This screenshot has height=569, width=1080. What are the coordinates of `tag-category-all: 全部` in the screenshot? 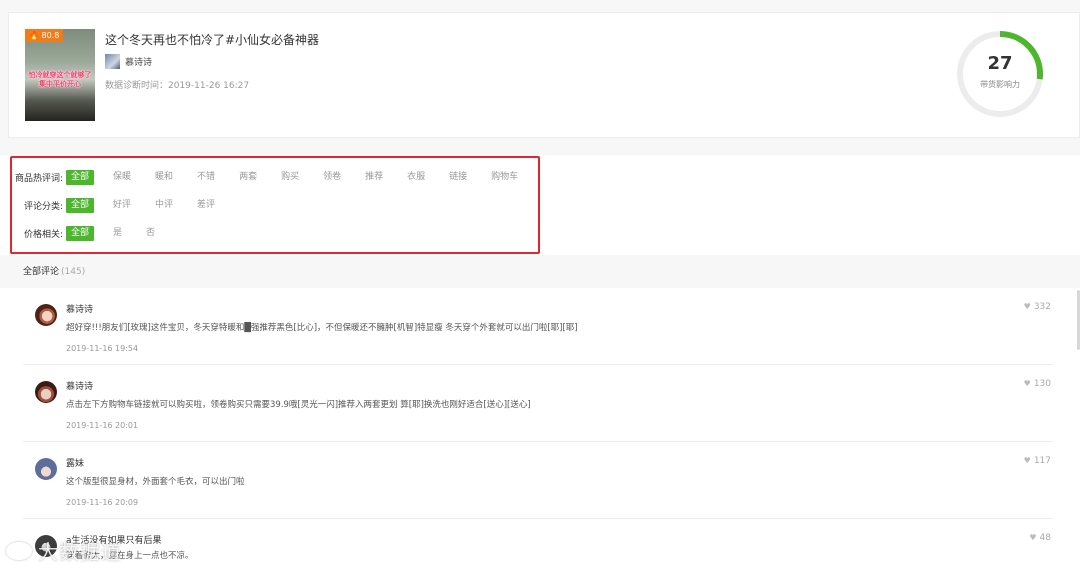 It's located at (80, 205).